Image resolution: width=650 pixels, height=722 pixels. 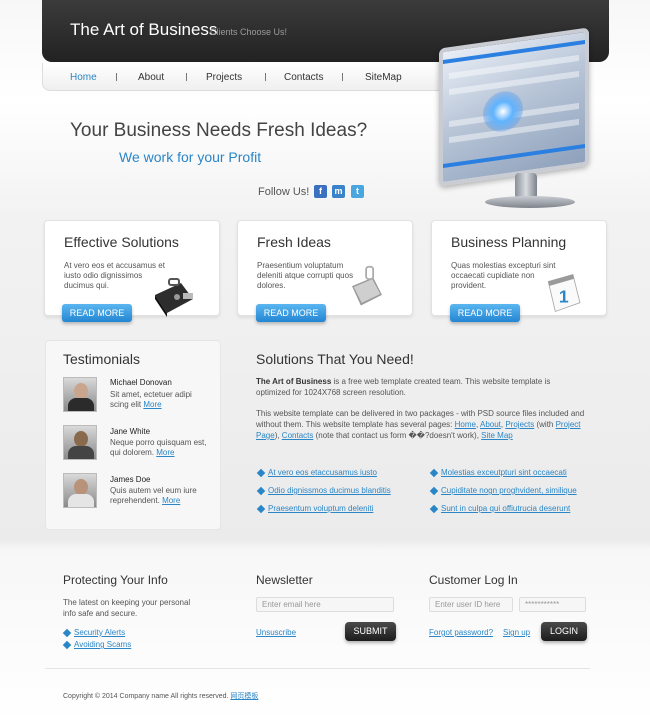 What do you see at coordinates (151, 77) in the screenshot?
I see `nav-about: About` at bounding box center [151, 77].